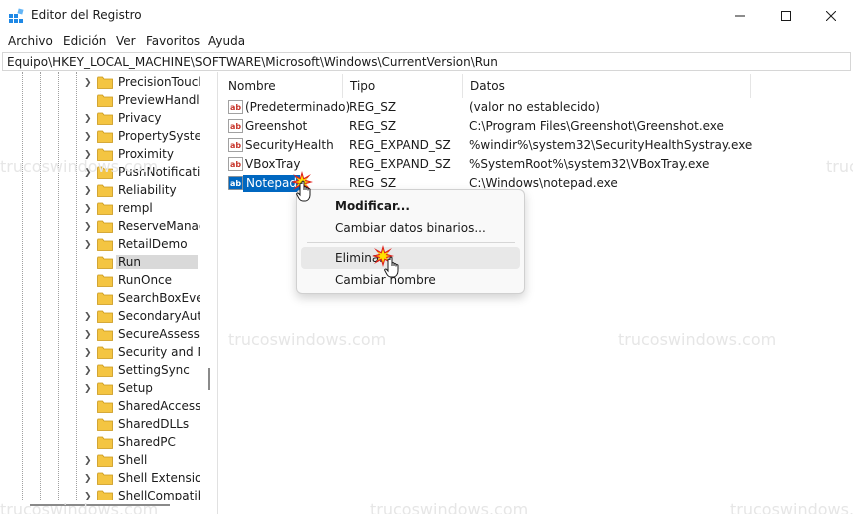 The image size is (853, 514). I want to click on tree-item: ❯ Shell, so click(100, 461).